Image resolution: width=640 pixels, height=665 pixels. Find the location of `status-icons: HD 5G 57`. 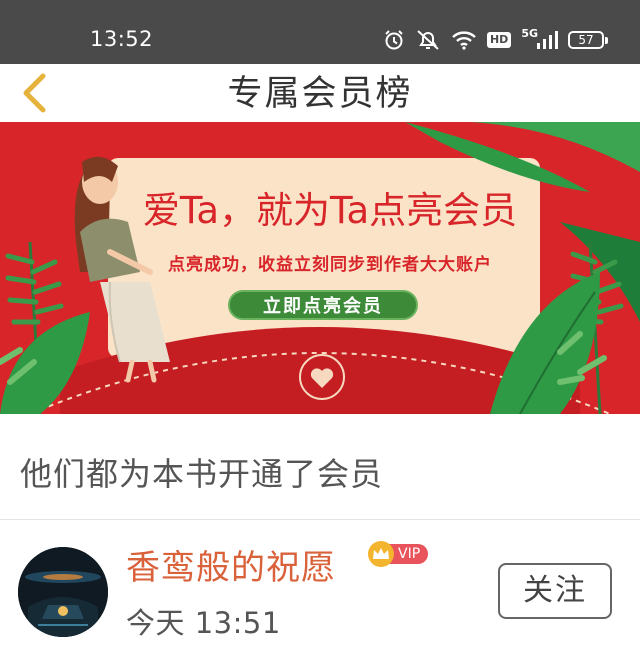

status-icons: HD 5G 57 is located at coordinates (495, 40).